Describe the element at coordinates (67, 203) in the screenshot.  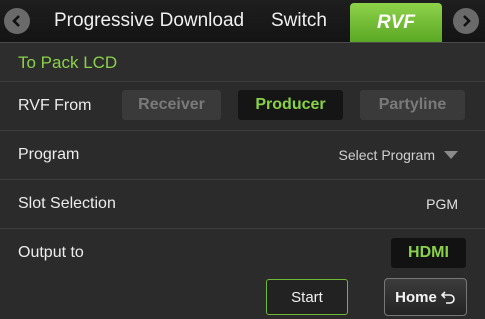
I see `slot-selection-label: Slot Selection` at that location.